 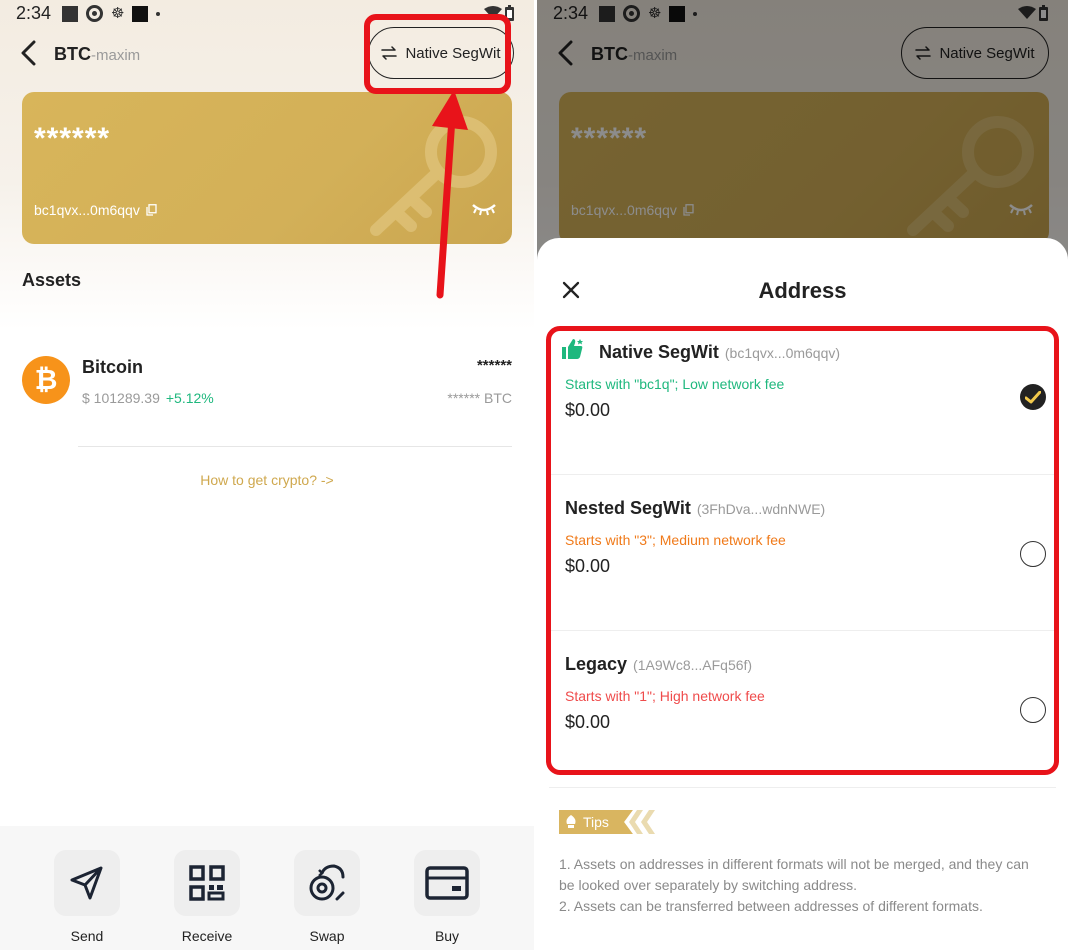 I want to click on assets-heading: Assets, so click(x=52, y=280).